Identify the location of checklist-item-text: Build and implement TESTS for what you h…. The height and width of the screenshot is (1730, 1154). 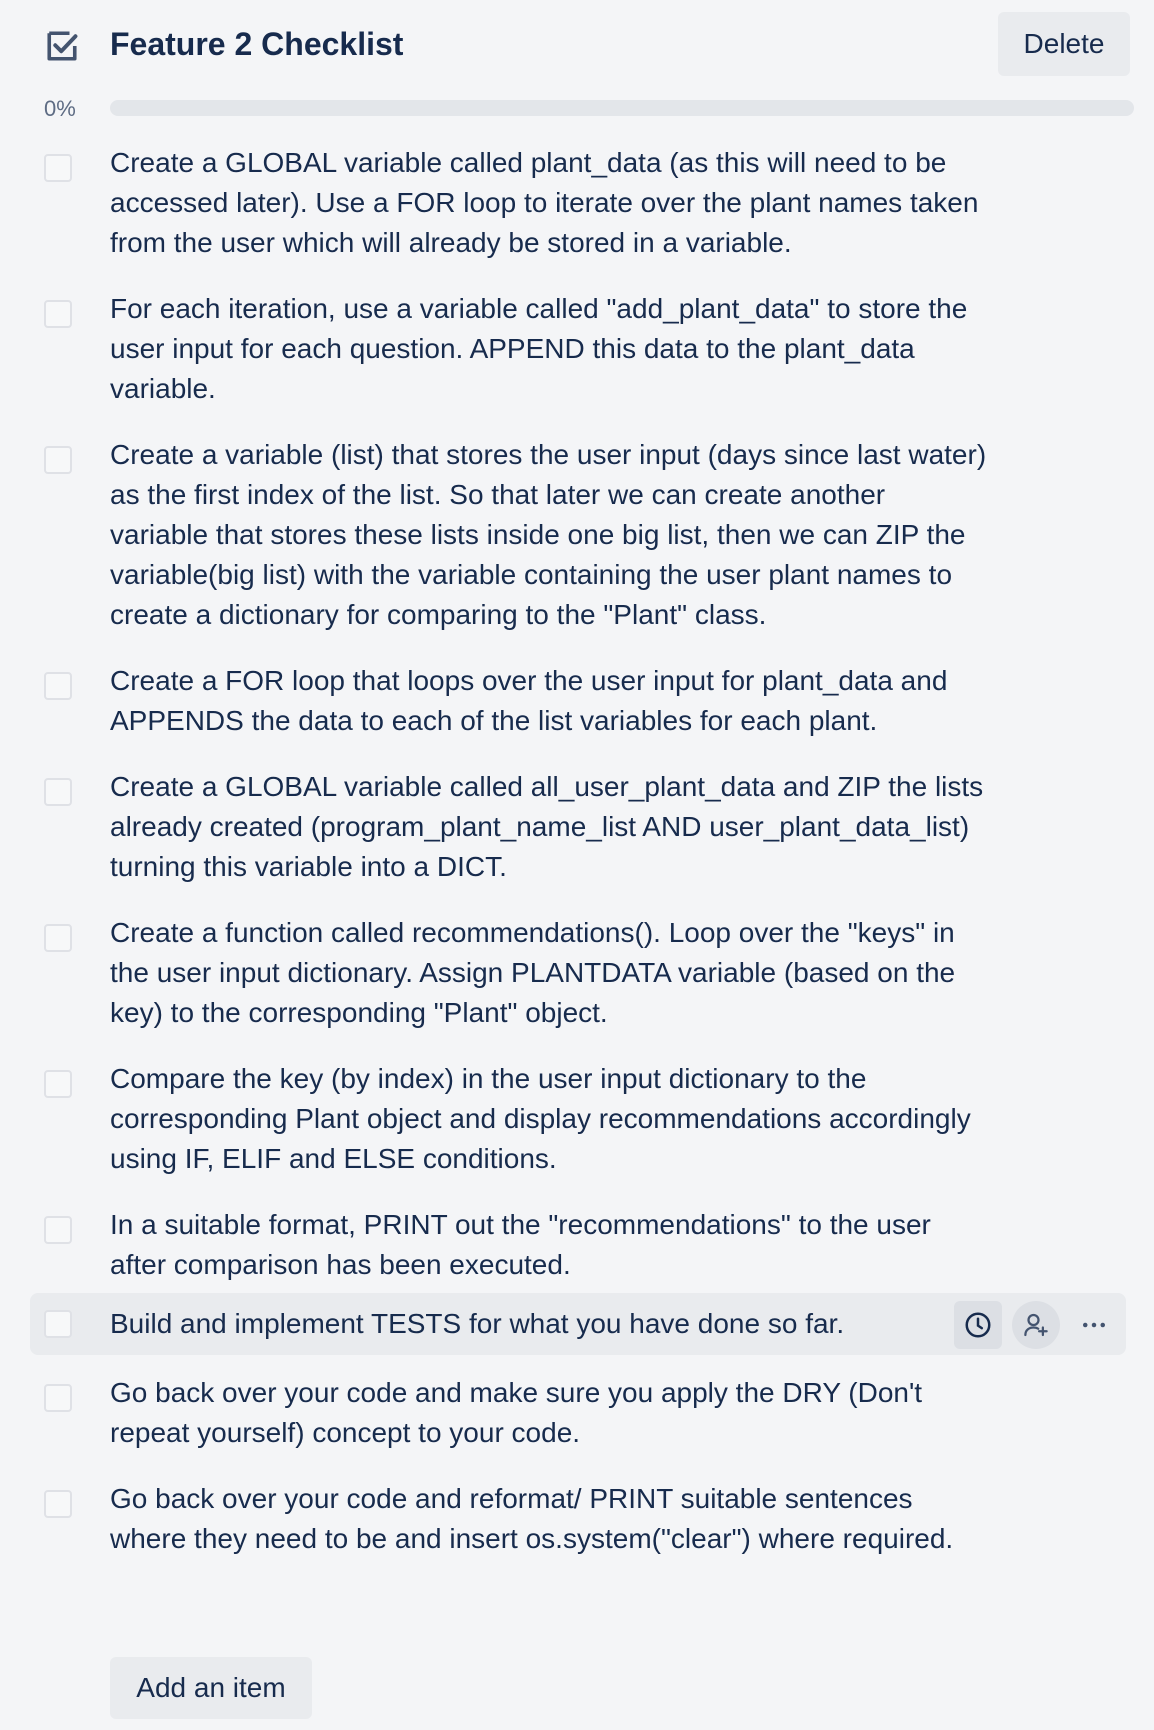
(550, 1324).